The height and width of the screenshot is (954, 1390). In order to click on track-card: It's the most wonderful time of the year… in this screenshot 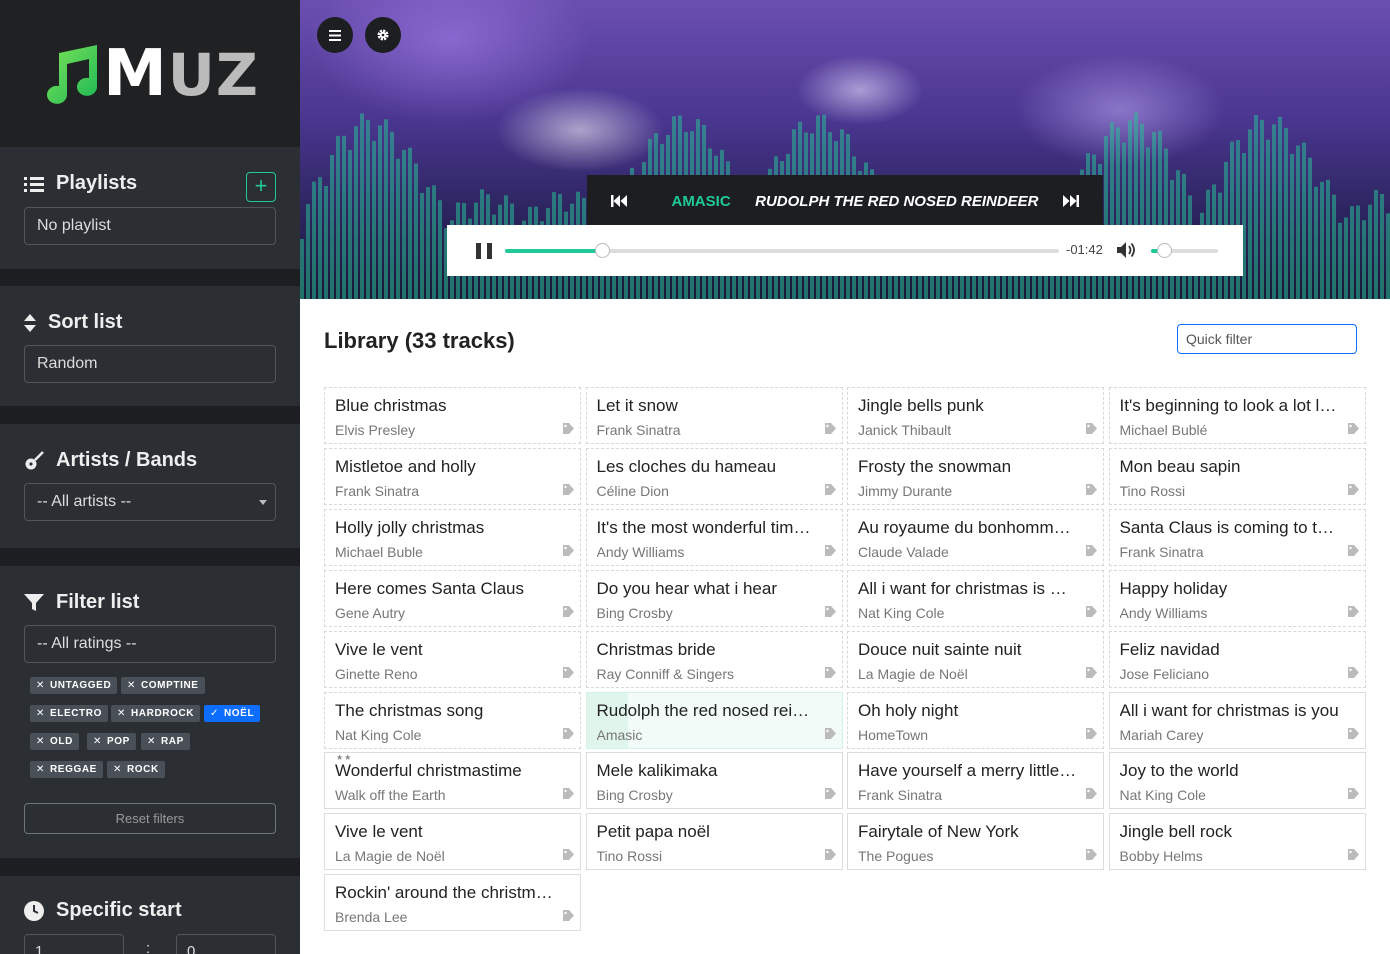, I will do `click(714, 537)`.